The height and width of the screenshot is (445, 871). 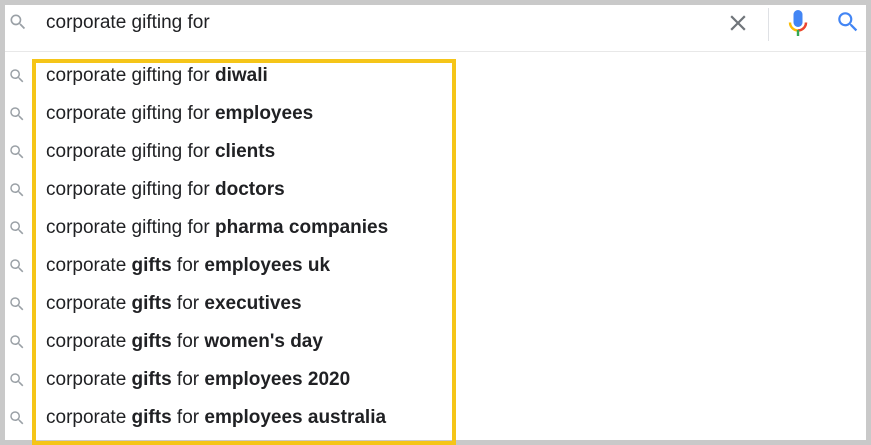 What do you see at coordinates (848, 22) in the screenshot?
I see `search-submit-icon` at bounding box center [848, 22].